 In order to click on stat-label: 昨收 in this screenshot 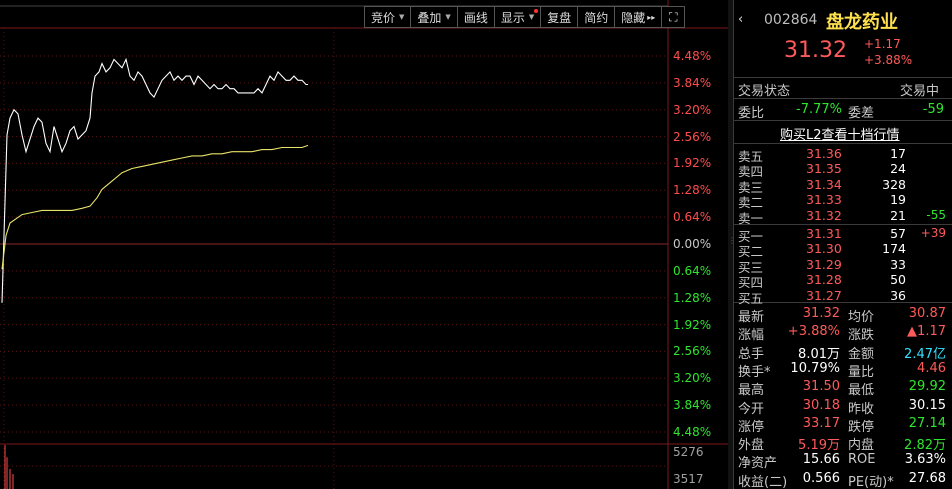, I will do `click(861, 409)`.